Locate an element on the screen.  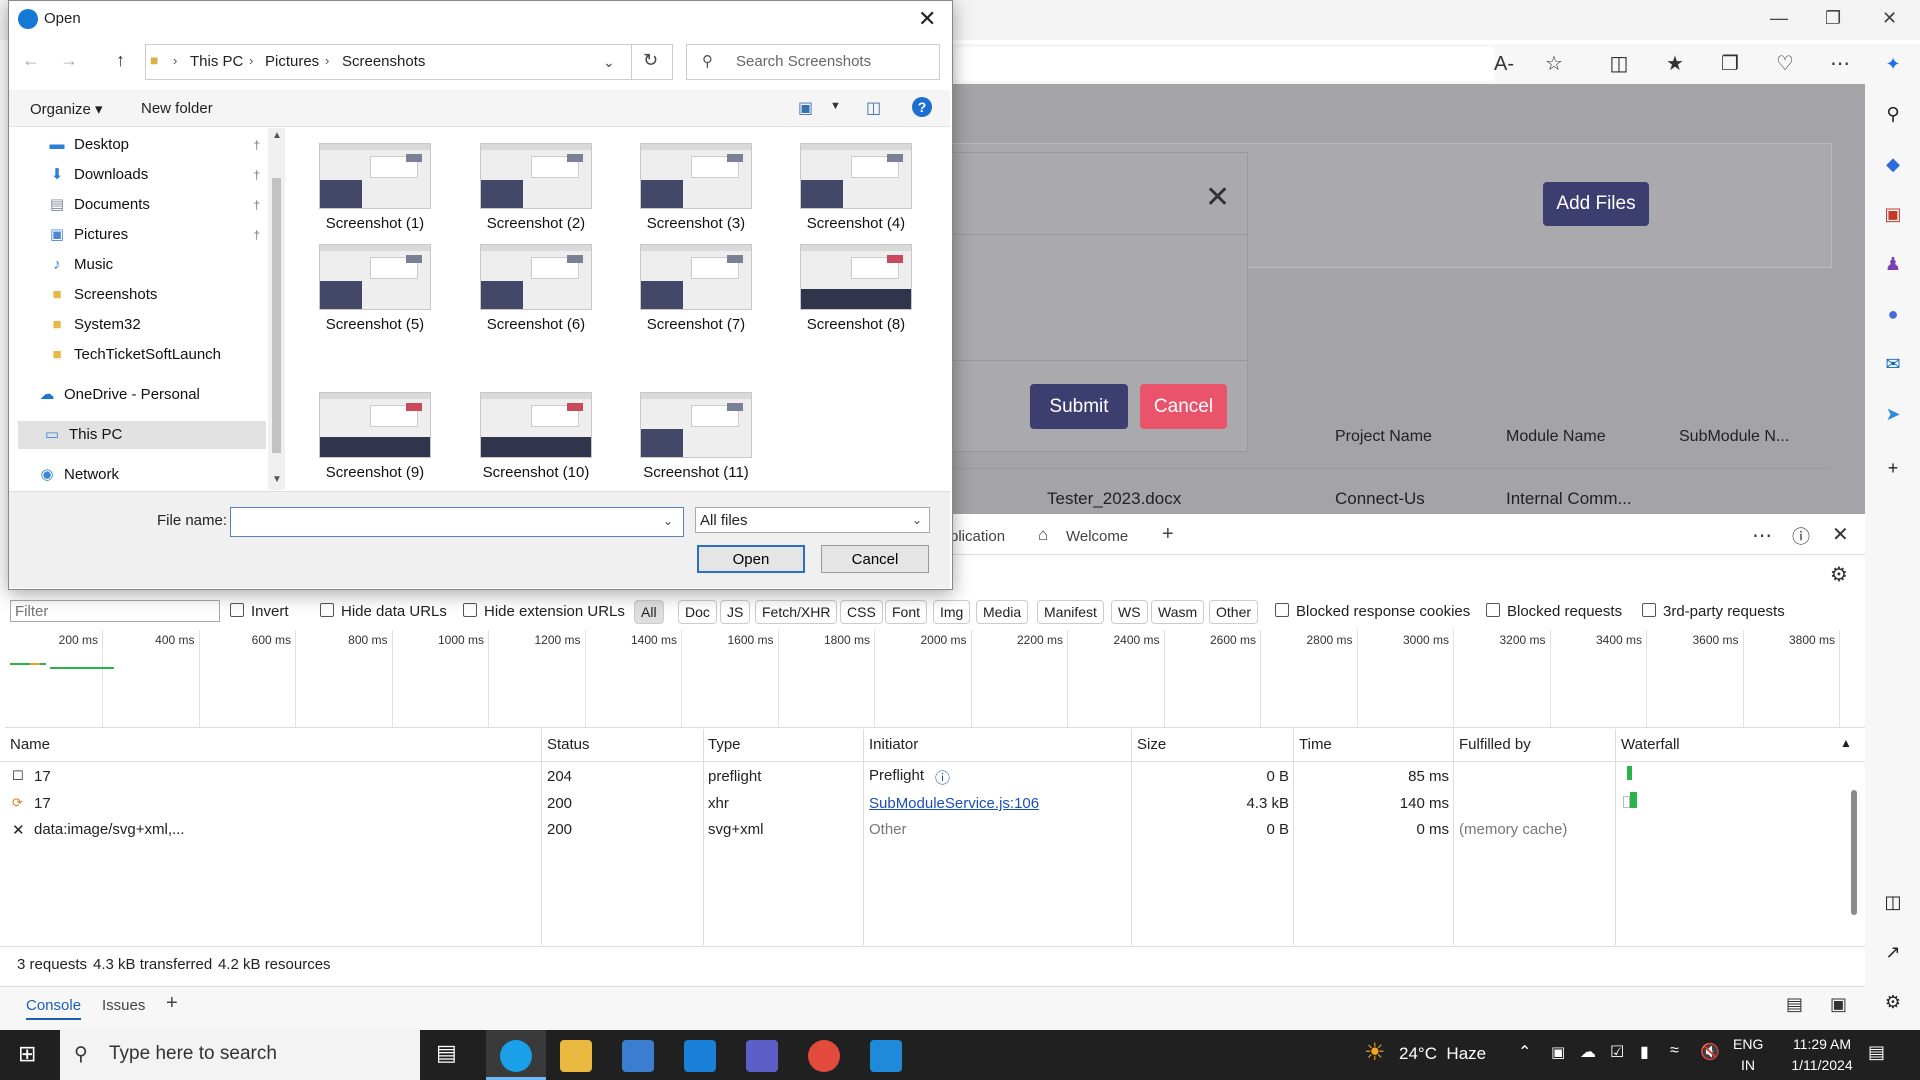
filter-doc: Doc is located at coordinates (697, 612).